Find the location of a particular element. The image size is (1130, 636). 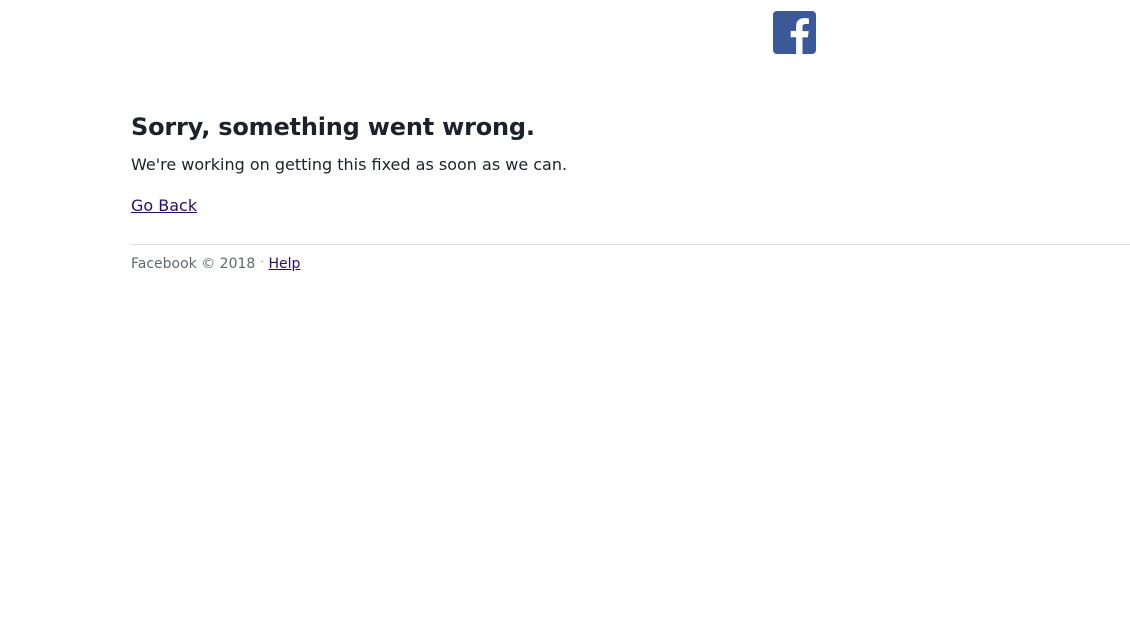

help-link: Help is located at coordinates (285, 264).